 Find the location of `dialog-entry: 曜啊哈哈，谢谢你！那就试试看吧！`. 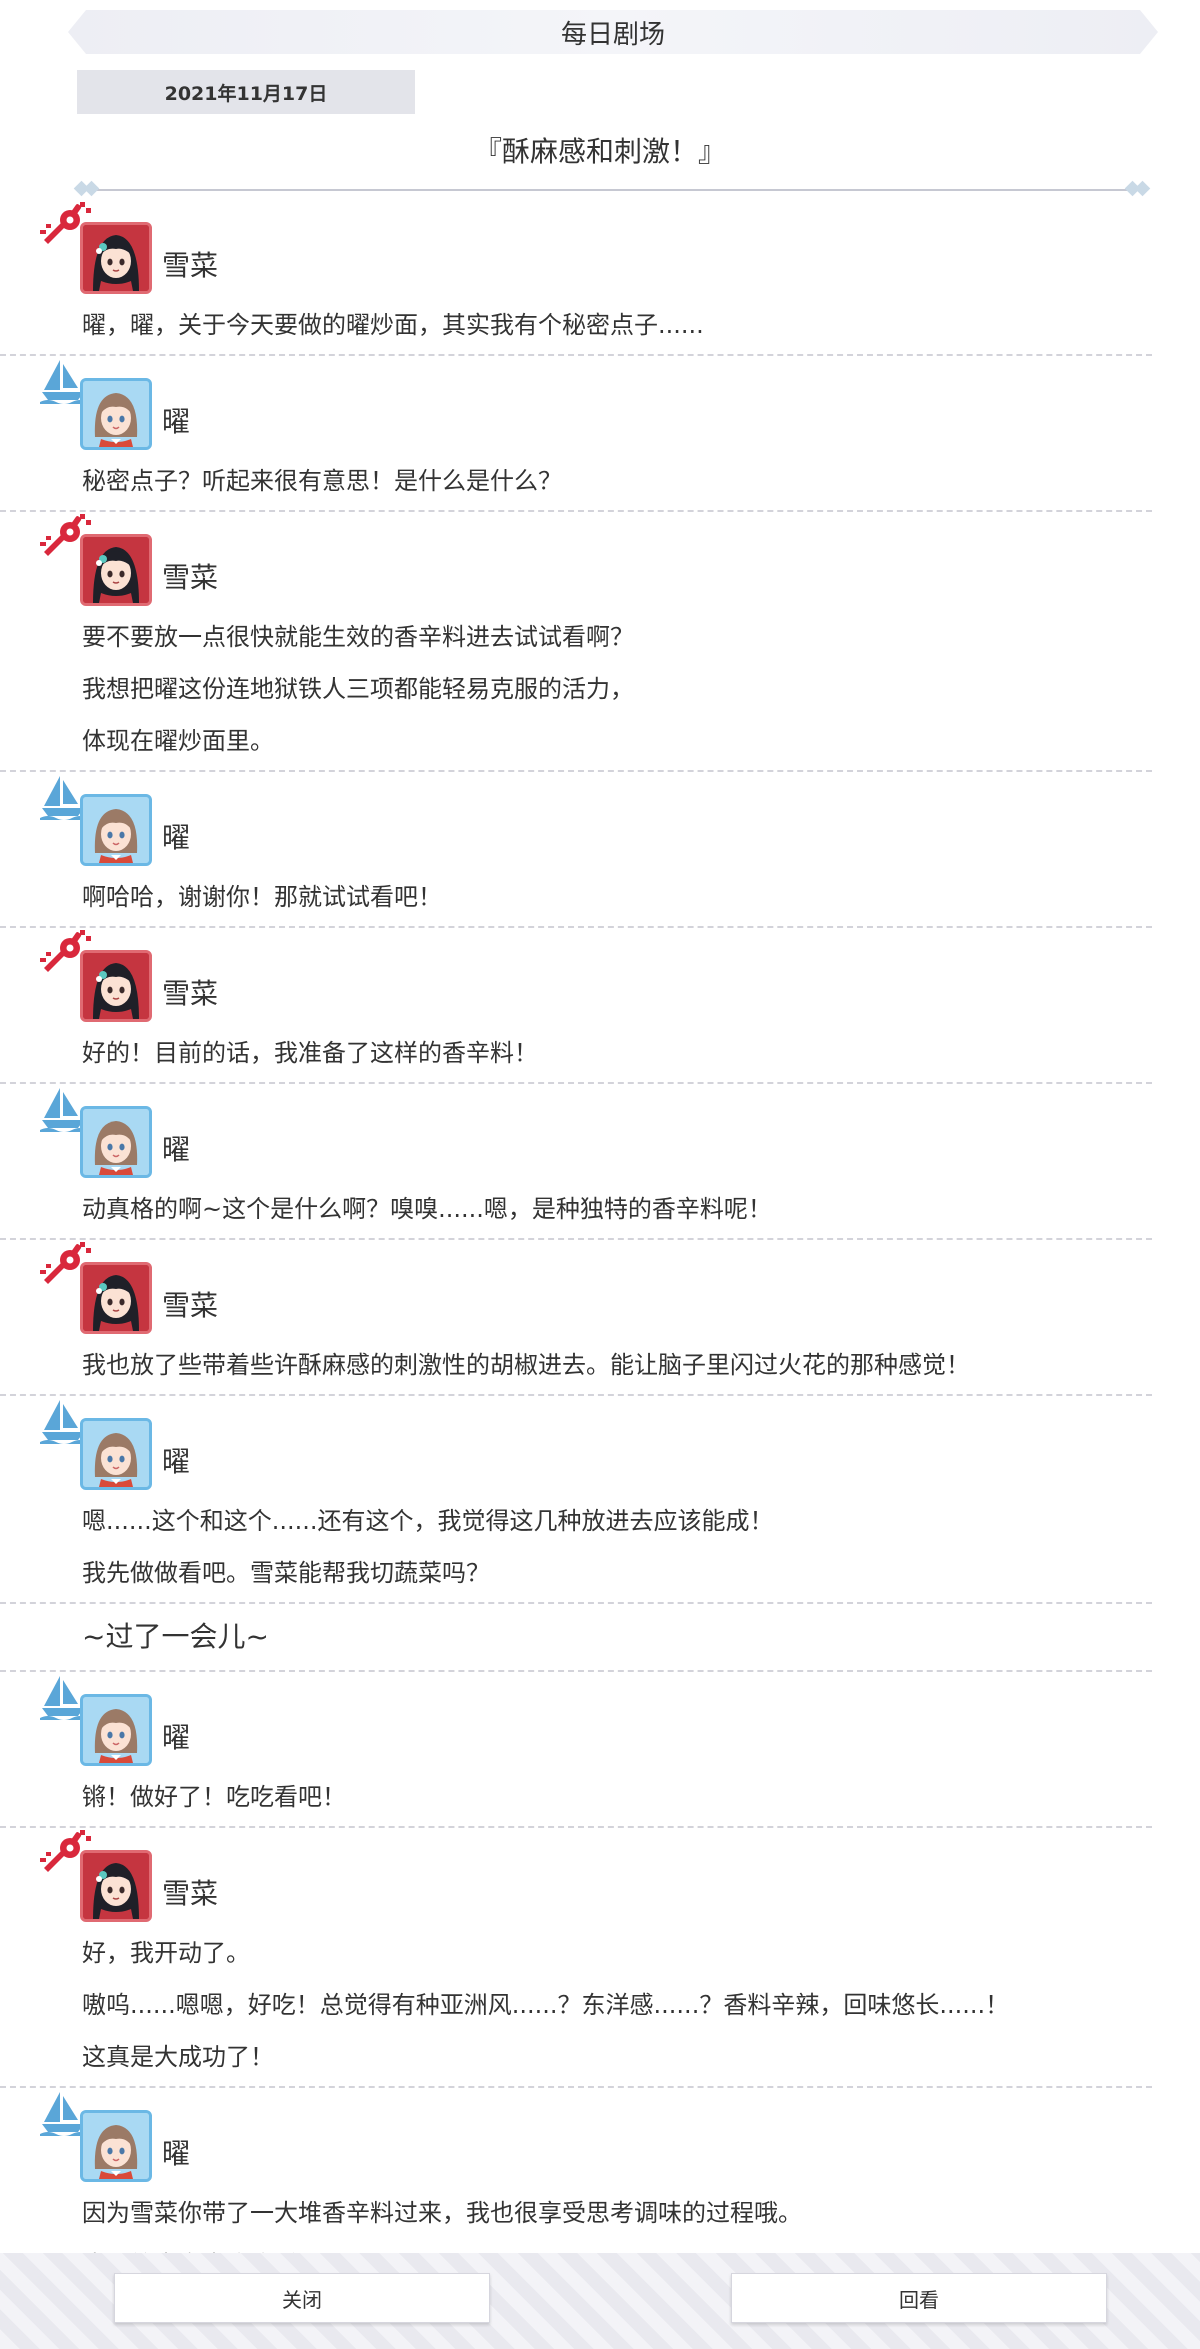

dialog-entry: 曜啊哈哈，谢谢你！那就试试看吧！ is located at coordinates (576, 850).